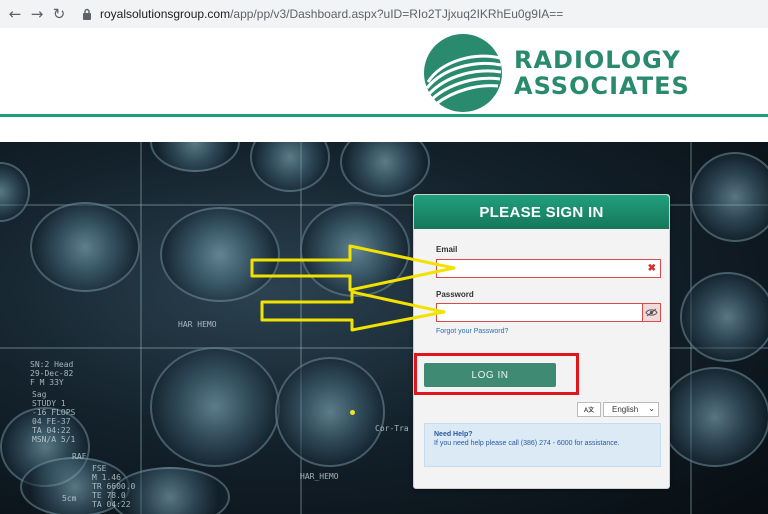 This screenshot has width=768, height=514. I want to click on logo-wordmark: RADIOLOGY ASSOCIATES, so click(602, 73).